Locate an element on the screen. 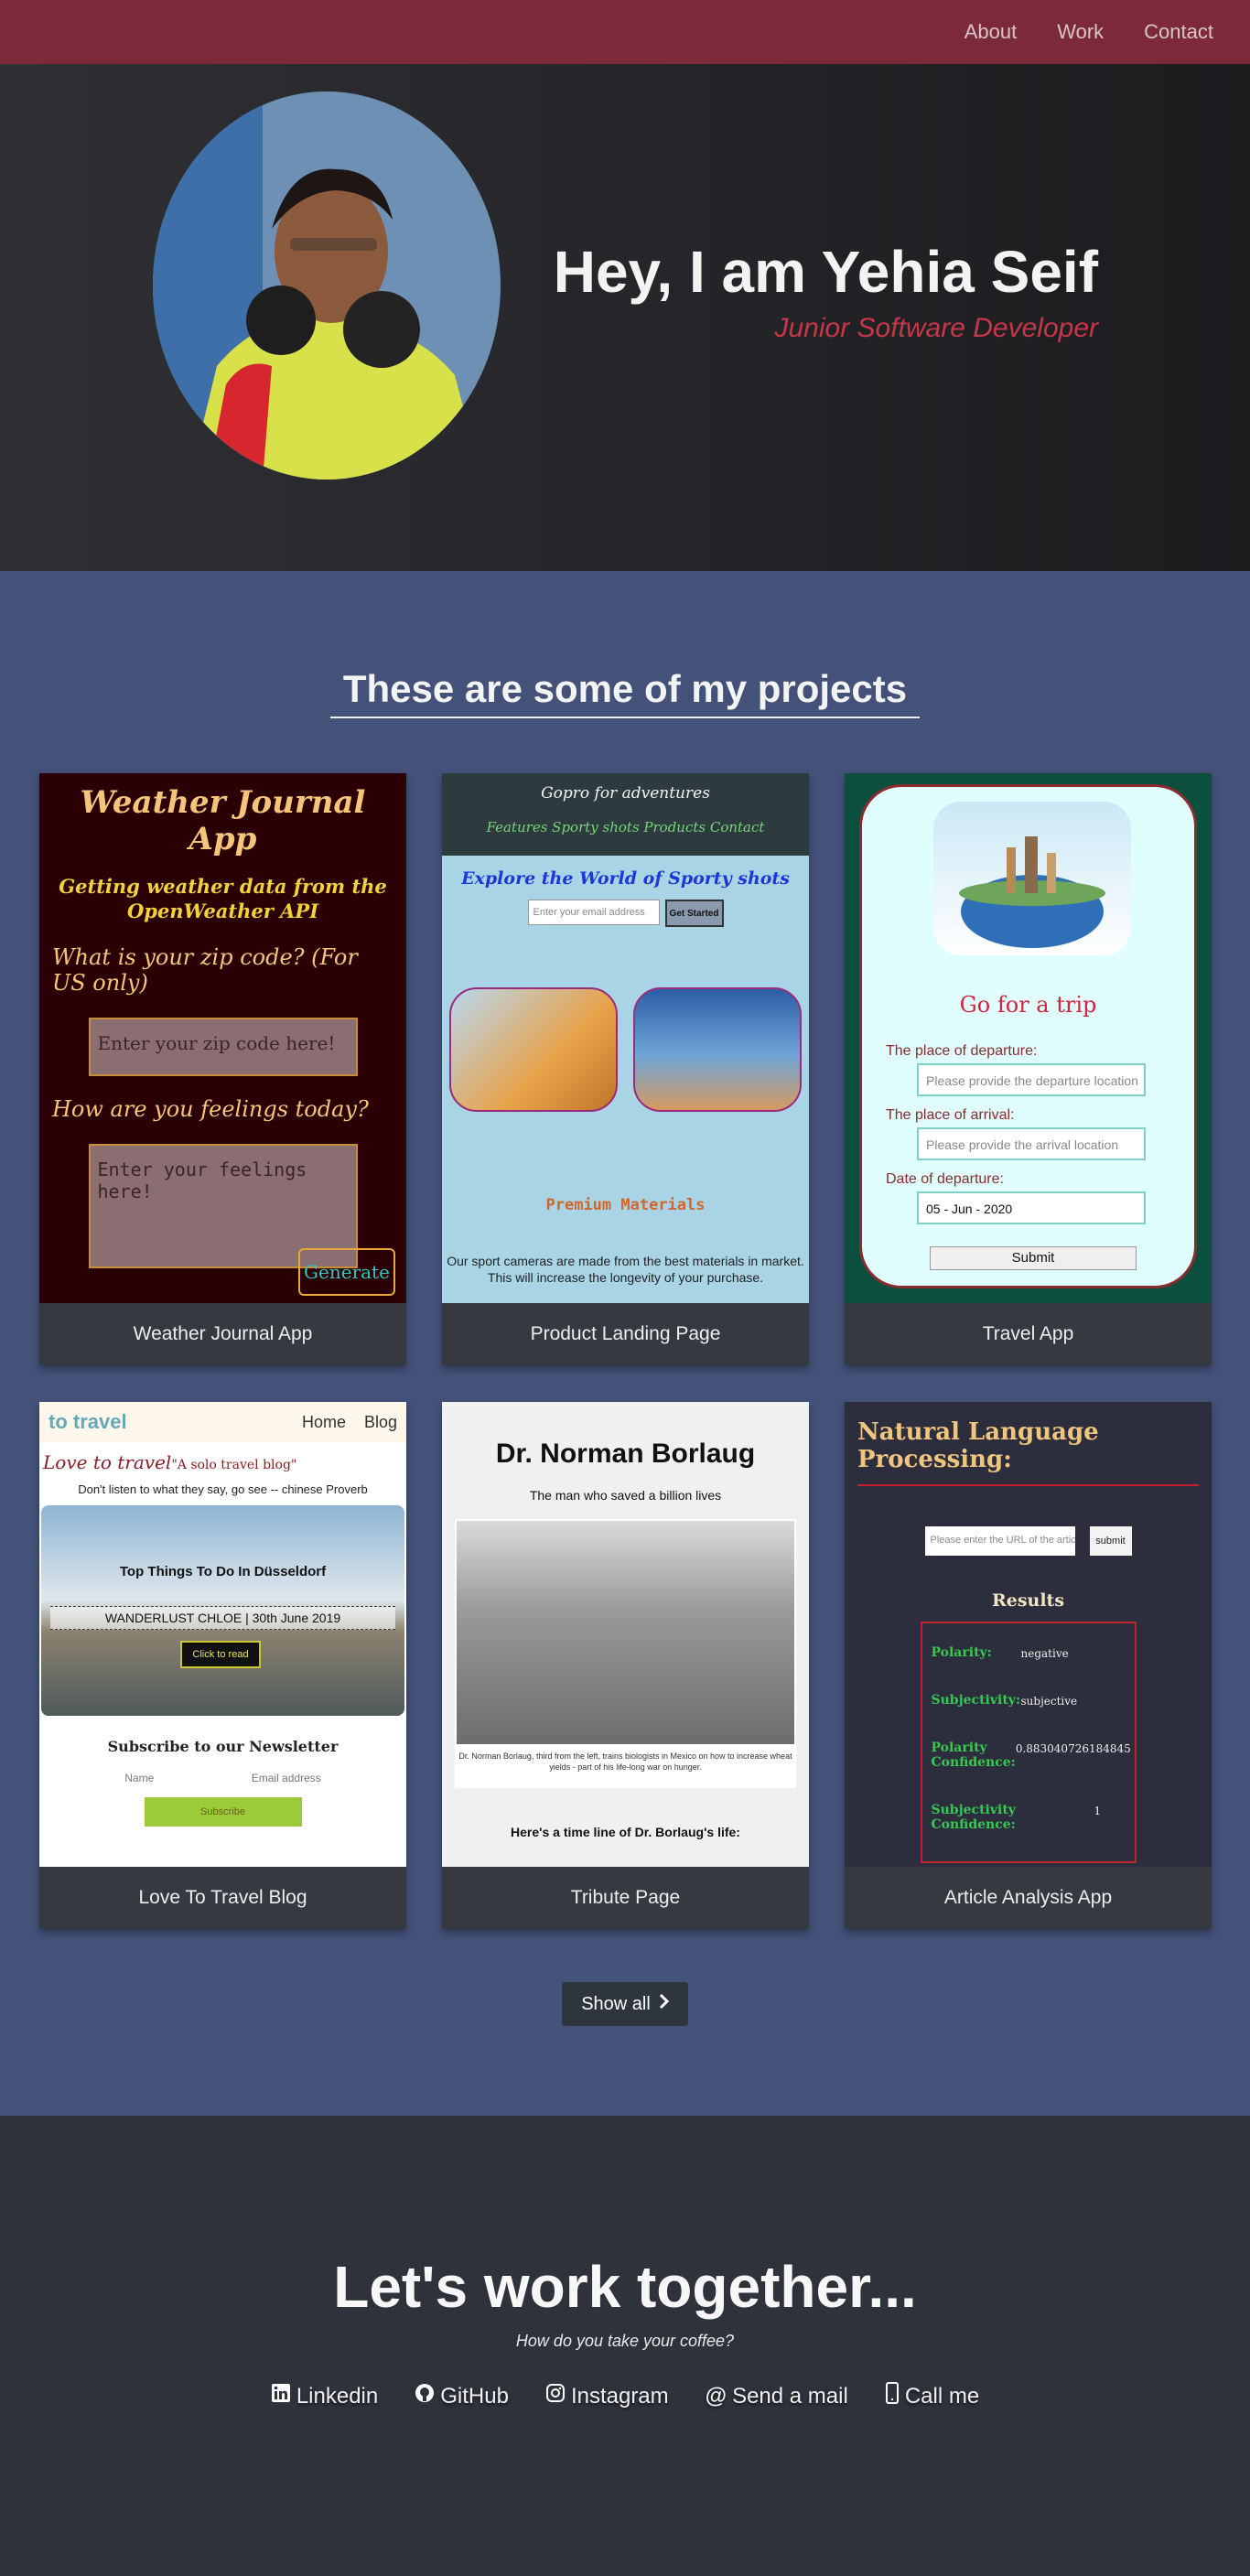 The image size is (1250, 2576). shot-date-label: Date of departure: is located at coordinates (945, 1179).